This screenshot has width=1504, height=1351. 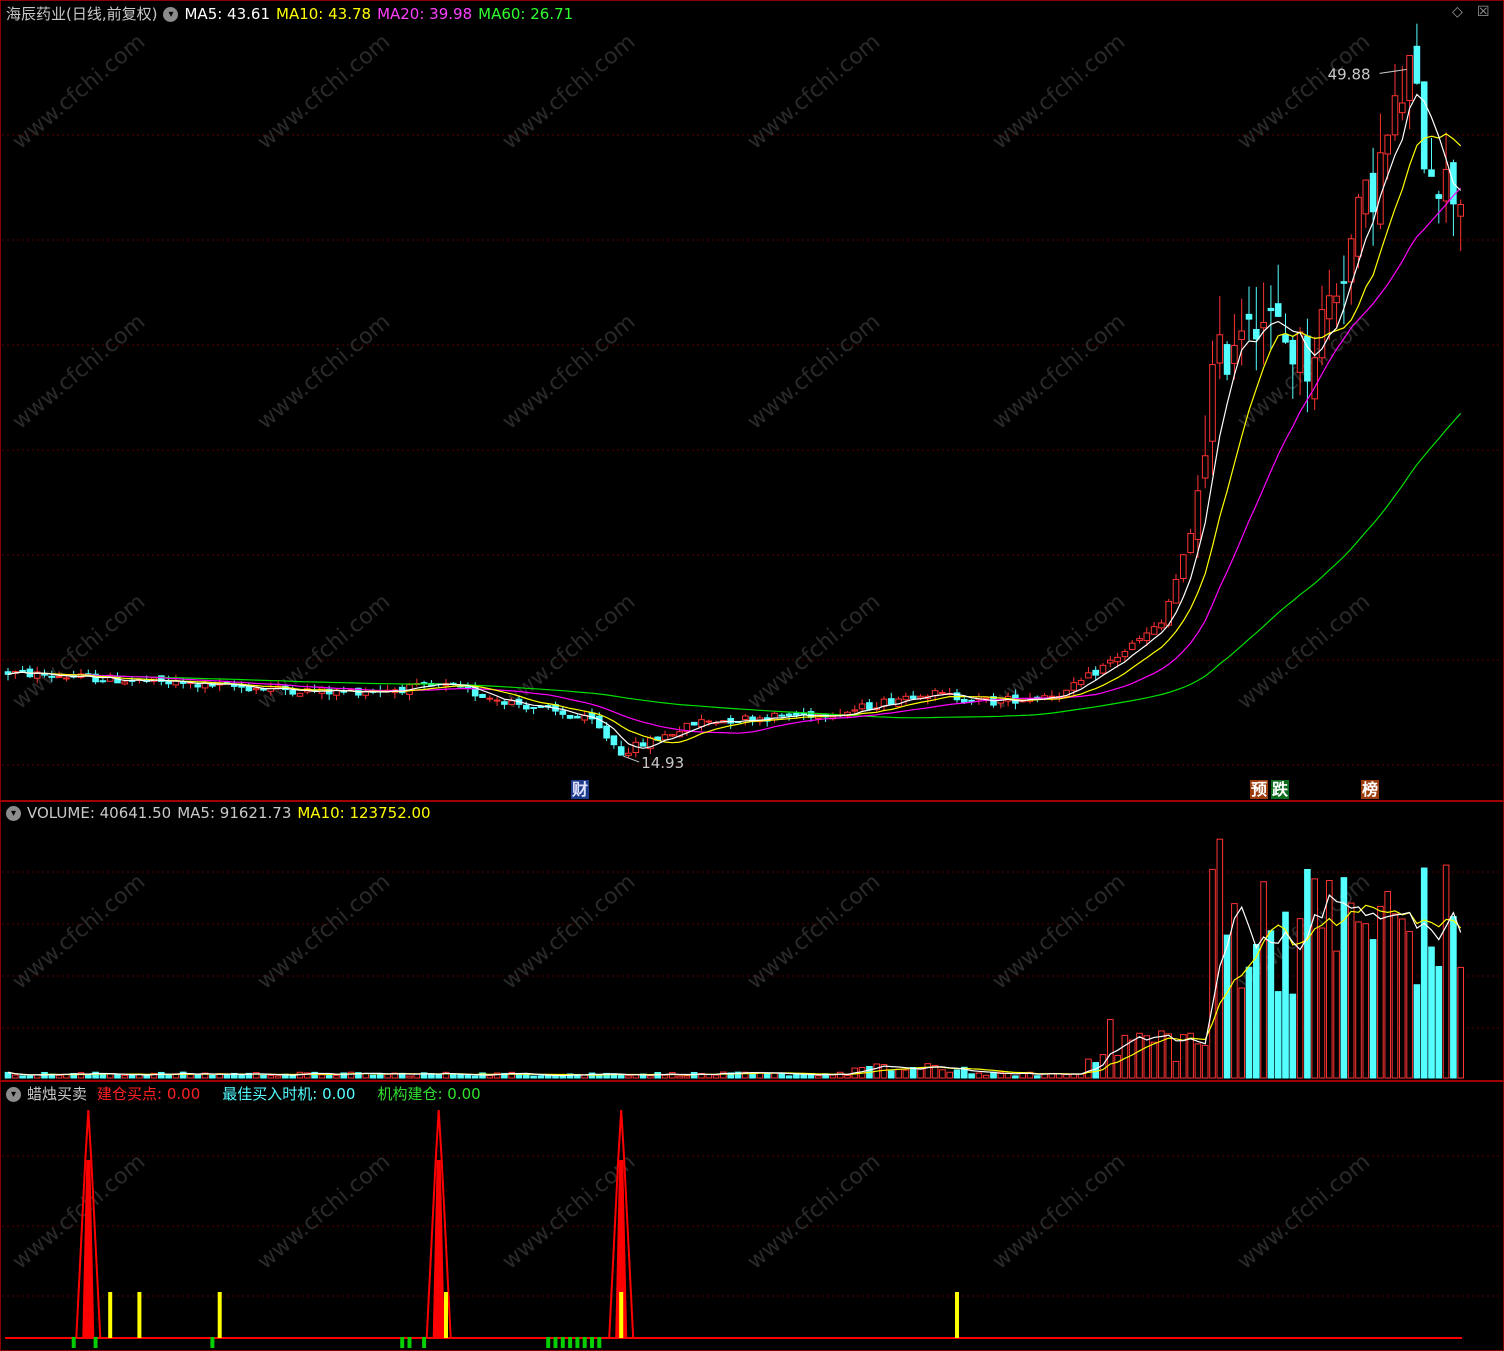 What do you see at coordinates (99, 813) in the screenshot?
I see `volume-label: VOLUME: 40641.50` at bounding box center [99, 813].